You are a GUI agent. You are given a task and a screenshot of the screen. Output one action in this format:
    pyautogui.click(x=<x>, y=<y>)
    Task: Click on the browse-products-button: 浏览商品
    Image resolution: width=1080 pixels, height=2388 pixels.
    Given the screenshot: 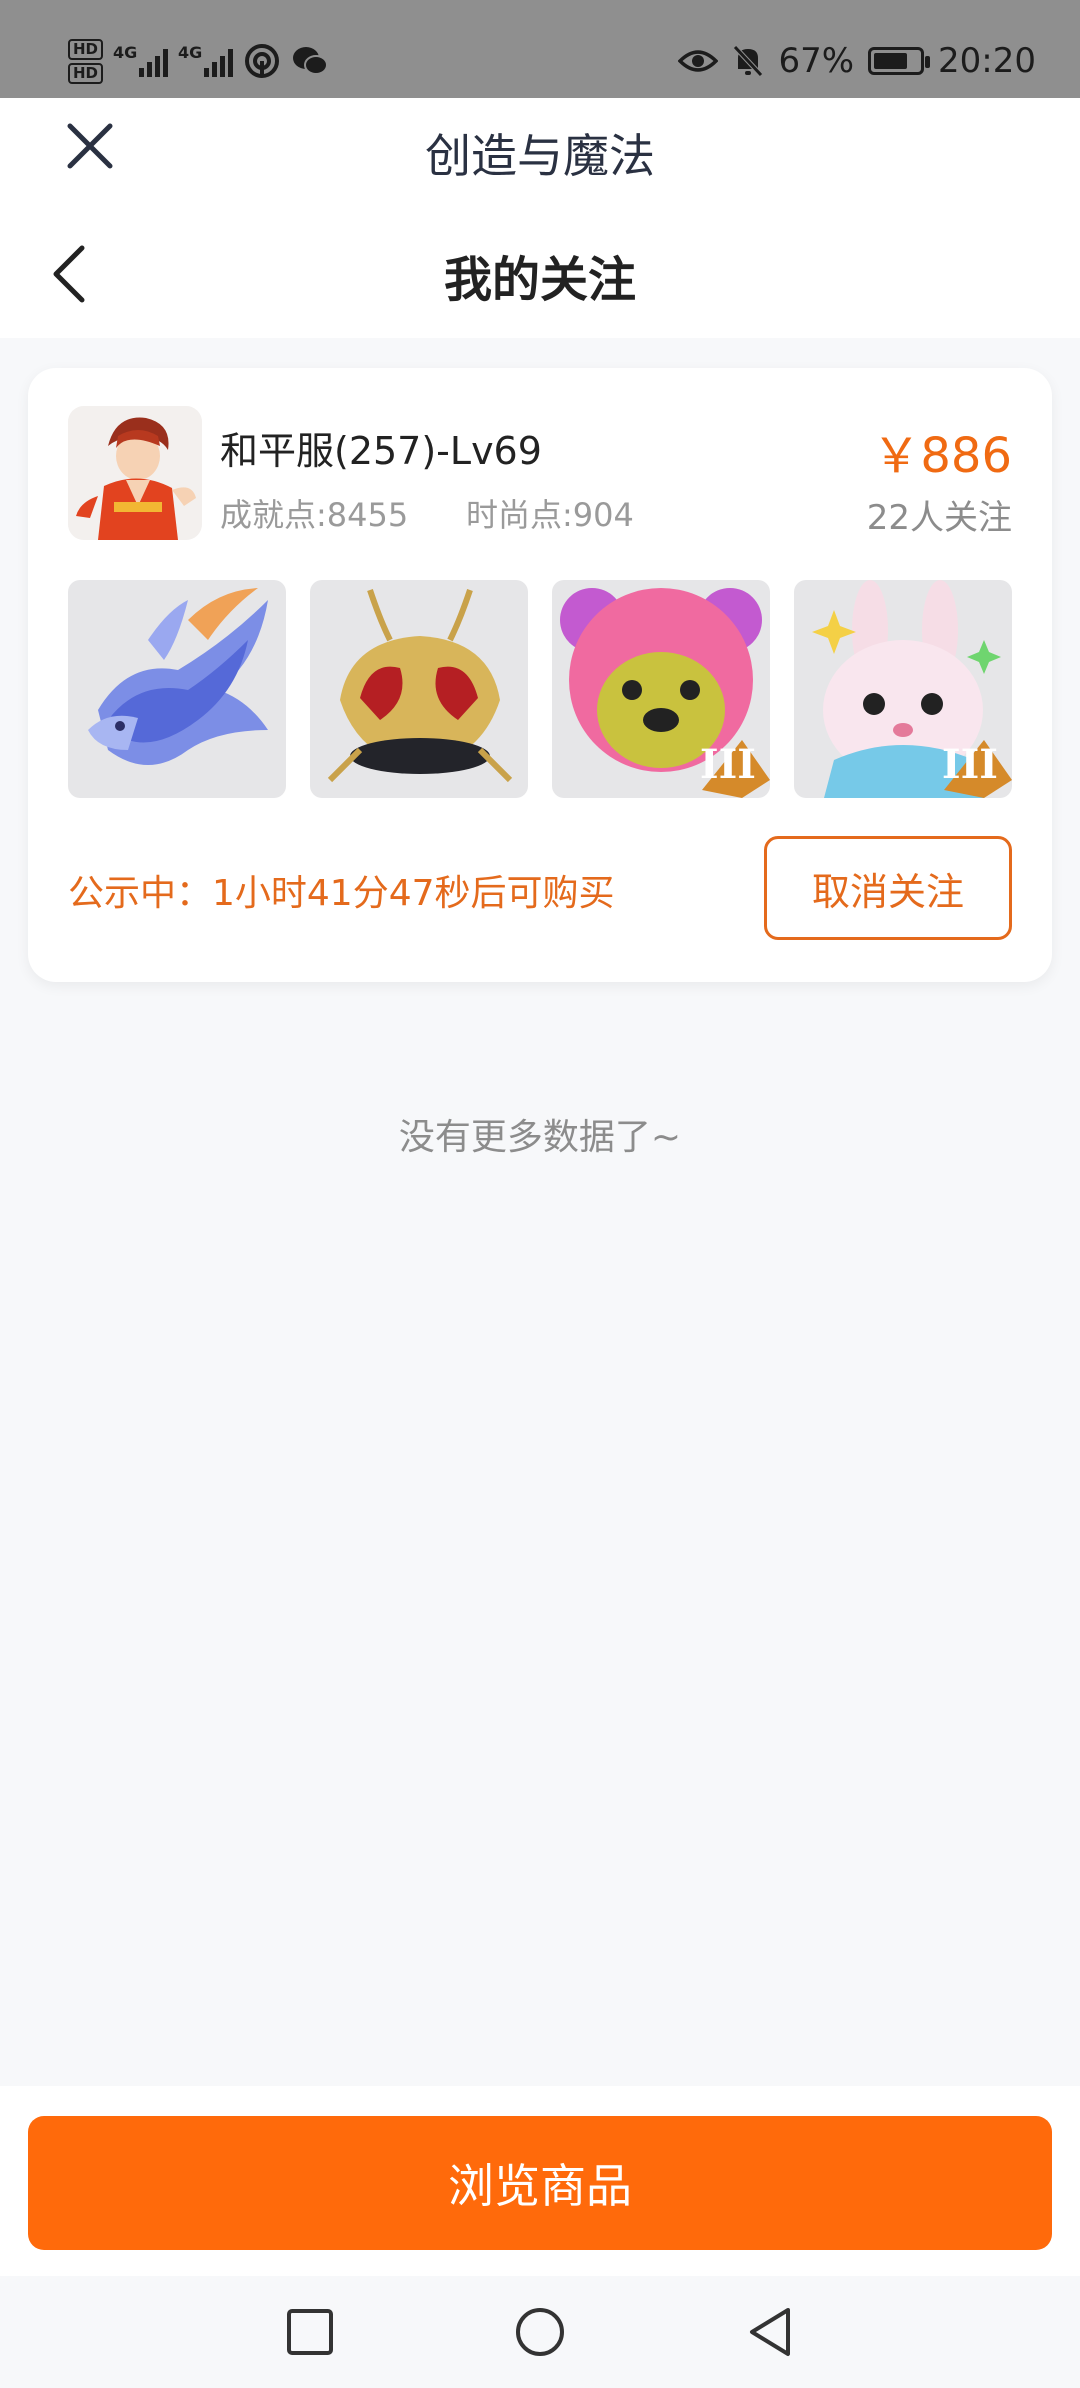 What is the action you would take?
    pyautogui.click(x=540, y=2183)
    